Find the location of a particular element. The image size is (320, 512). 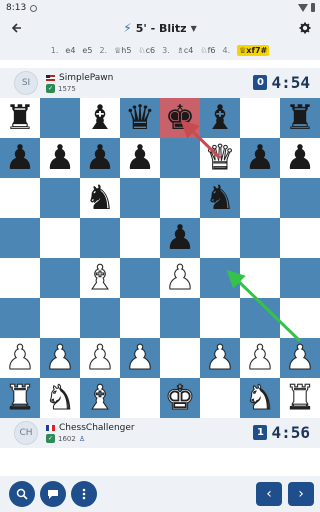

white-queen-icon: ♛ is located at coordinates (220, 158).